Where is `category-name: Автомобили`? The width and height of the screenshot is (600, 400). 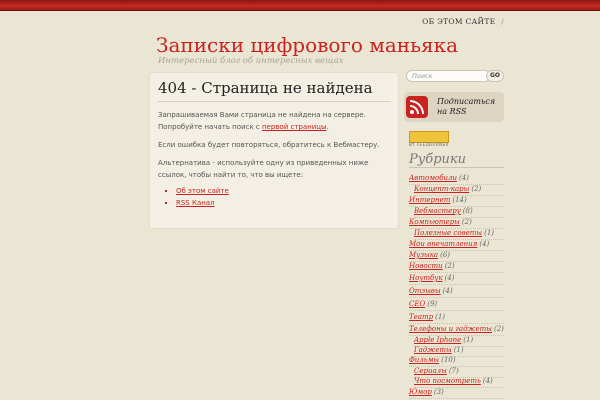
category-name: Автомобили is located at coordinates (433, 178).